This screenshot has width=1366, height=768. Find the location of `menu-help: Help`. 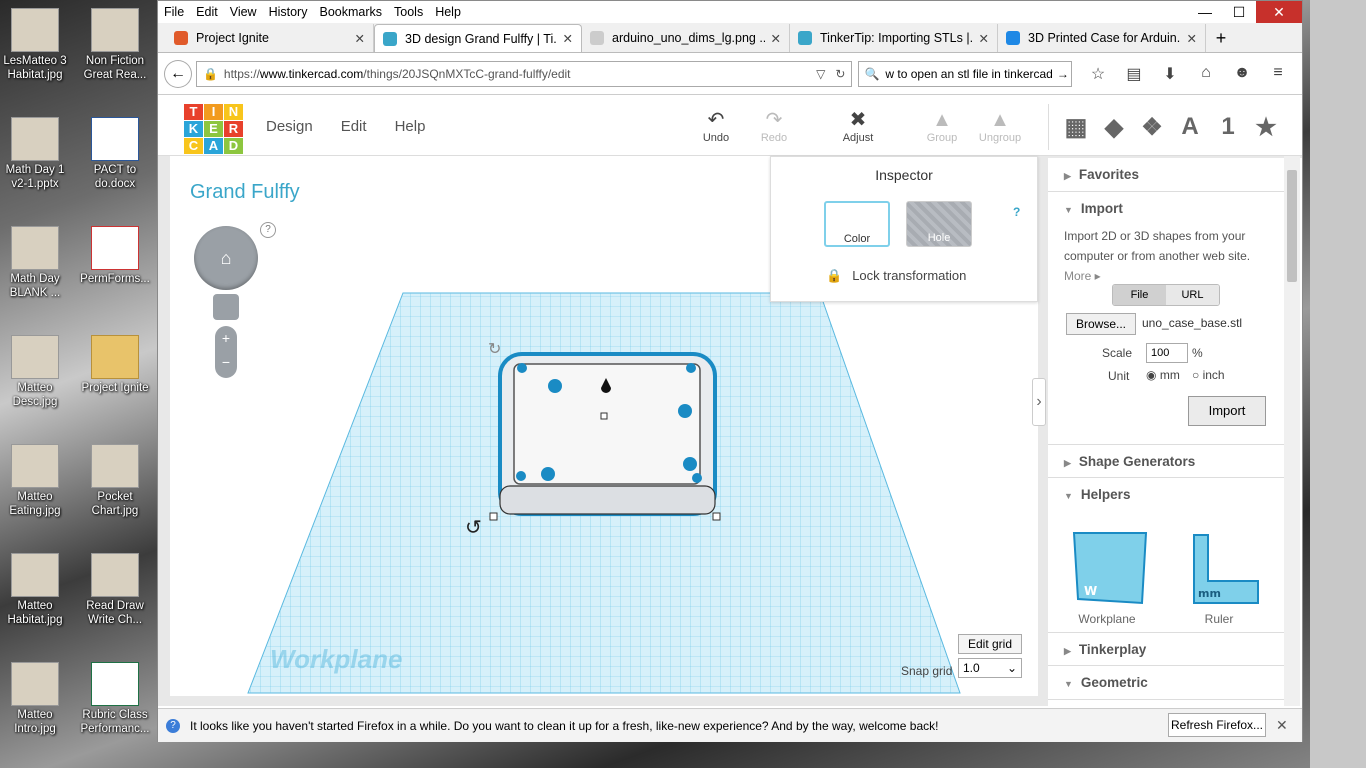

menu-help: Help is located at coordinates (448, 12).